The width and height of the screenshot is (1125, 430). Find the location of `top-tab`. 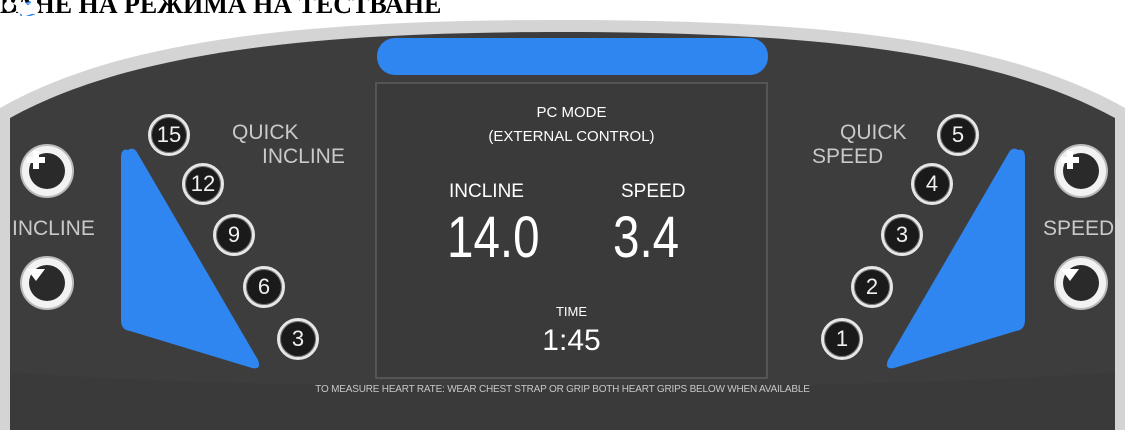

top-tab is located at coordinates (572, 56).